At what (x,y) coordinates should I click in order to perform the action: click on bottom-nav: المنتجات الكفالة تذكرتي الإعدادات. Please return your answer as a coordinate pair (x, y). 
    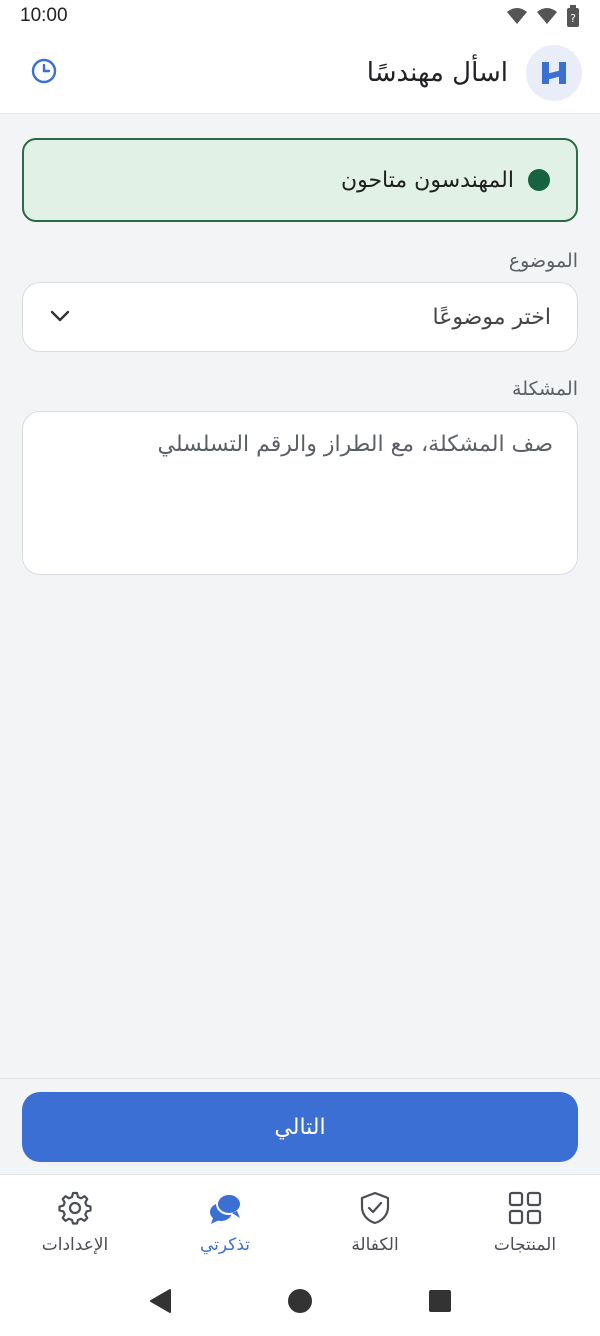
    Looking at the image, I should click on (300, 1222).